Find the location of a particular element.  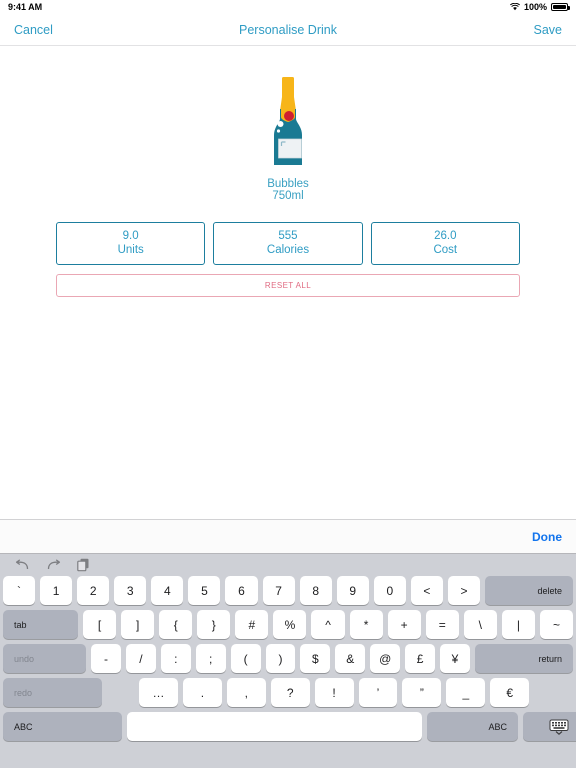

key-colon: : is located at coordinates (175, 658).